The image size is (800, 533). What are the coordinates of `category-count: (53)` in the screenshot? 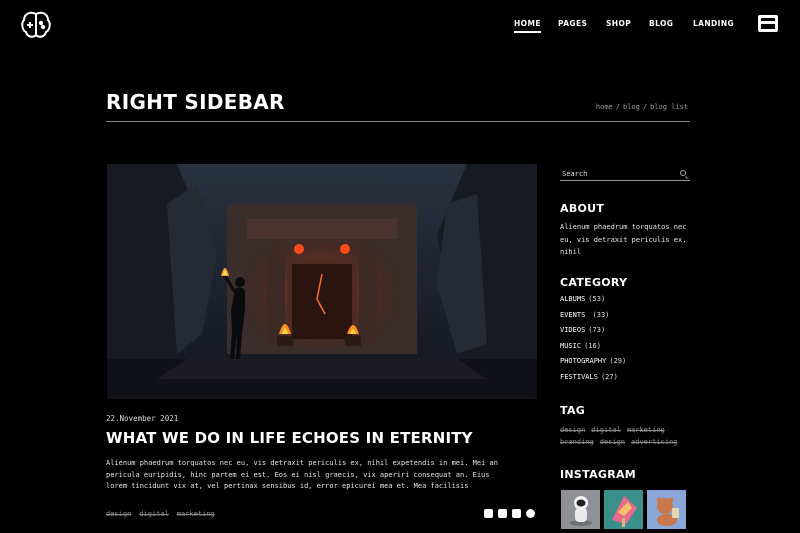 It's located at (597, 299).